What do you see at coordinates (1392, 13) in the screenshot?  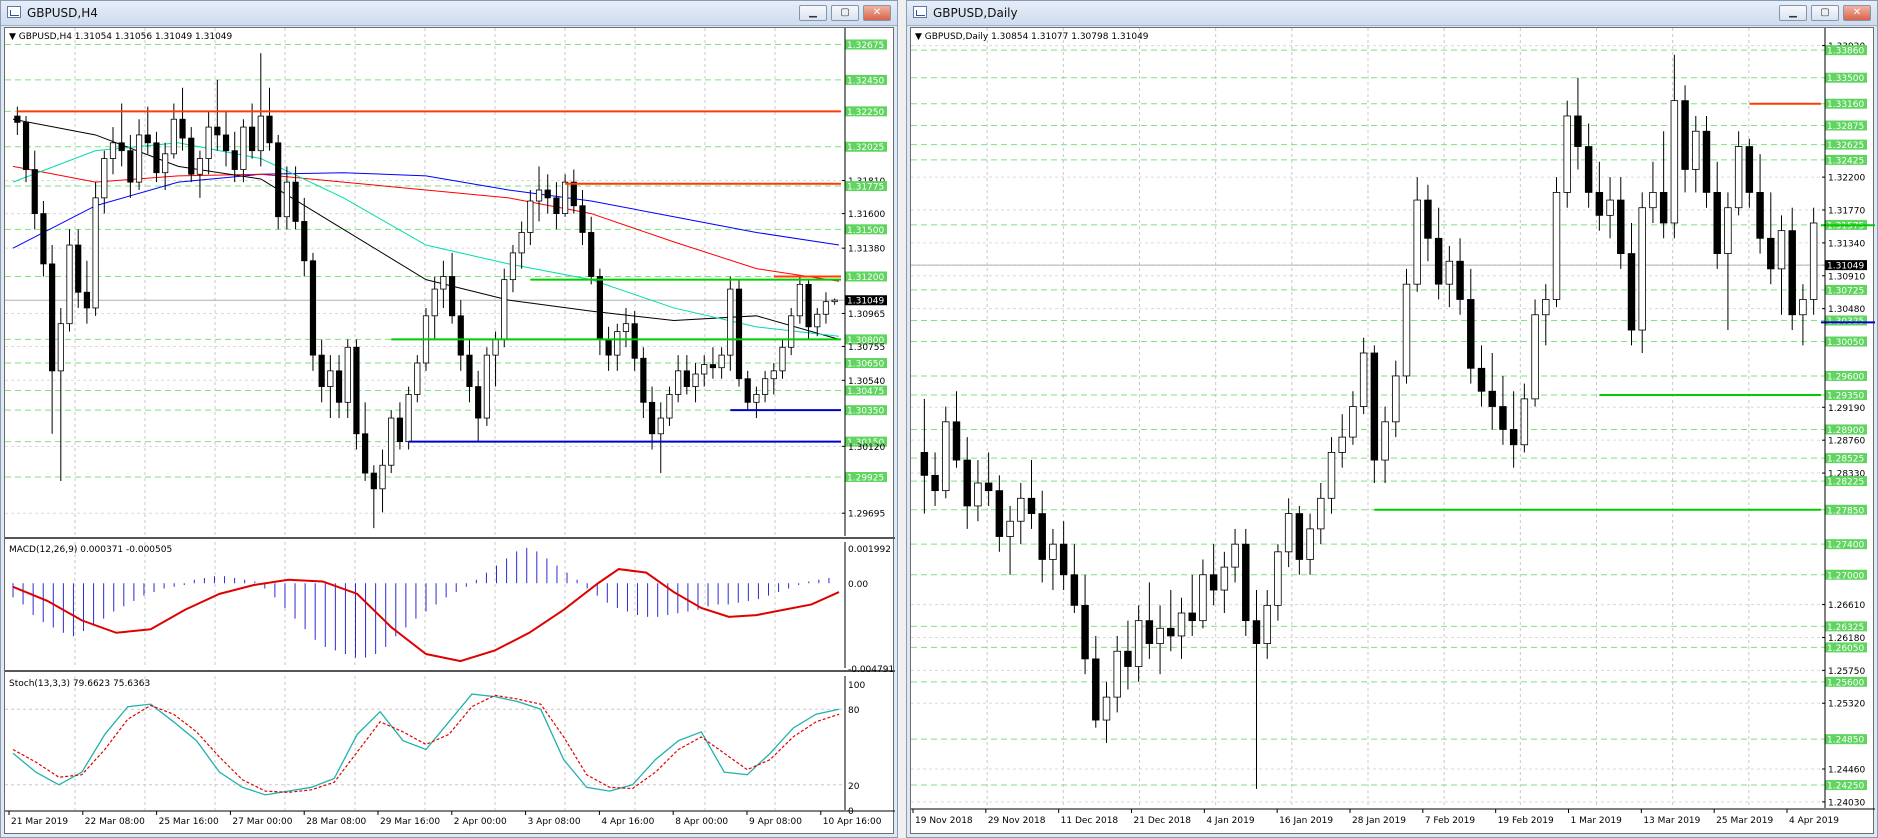 I see `right-window-titlebar: GBPUSD,Daily ▁ ▢ ✕` at bounding box center [1392, 13].